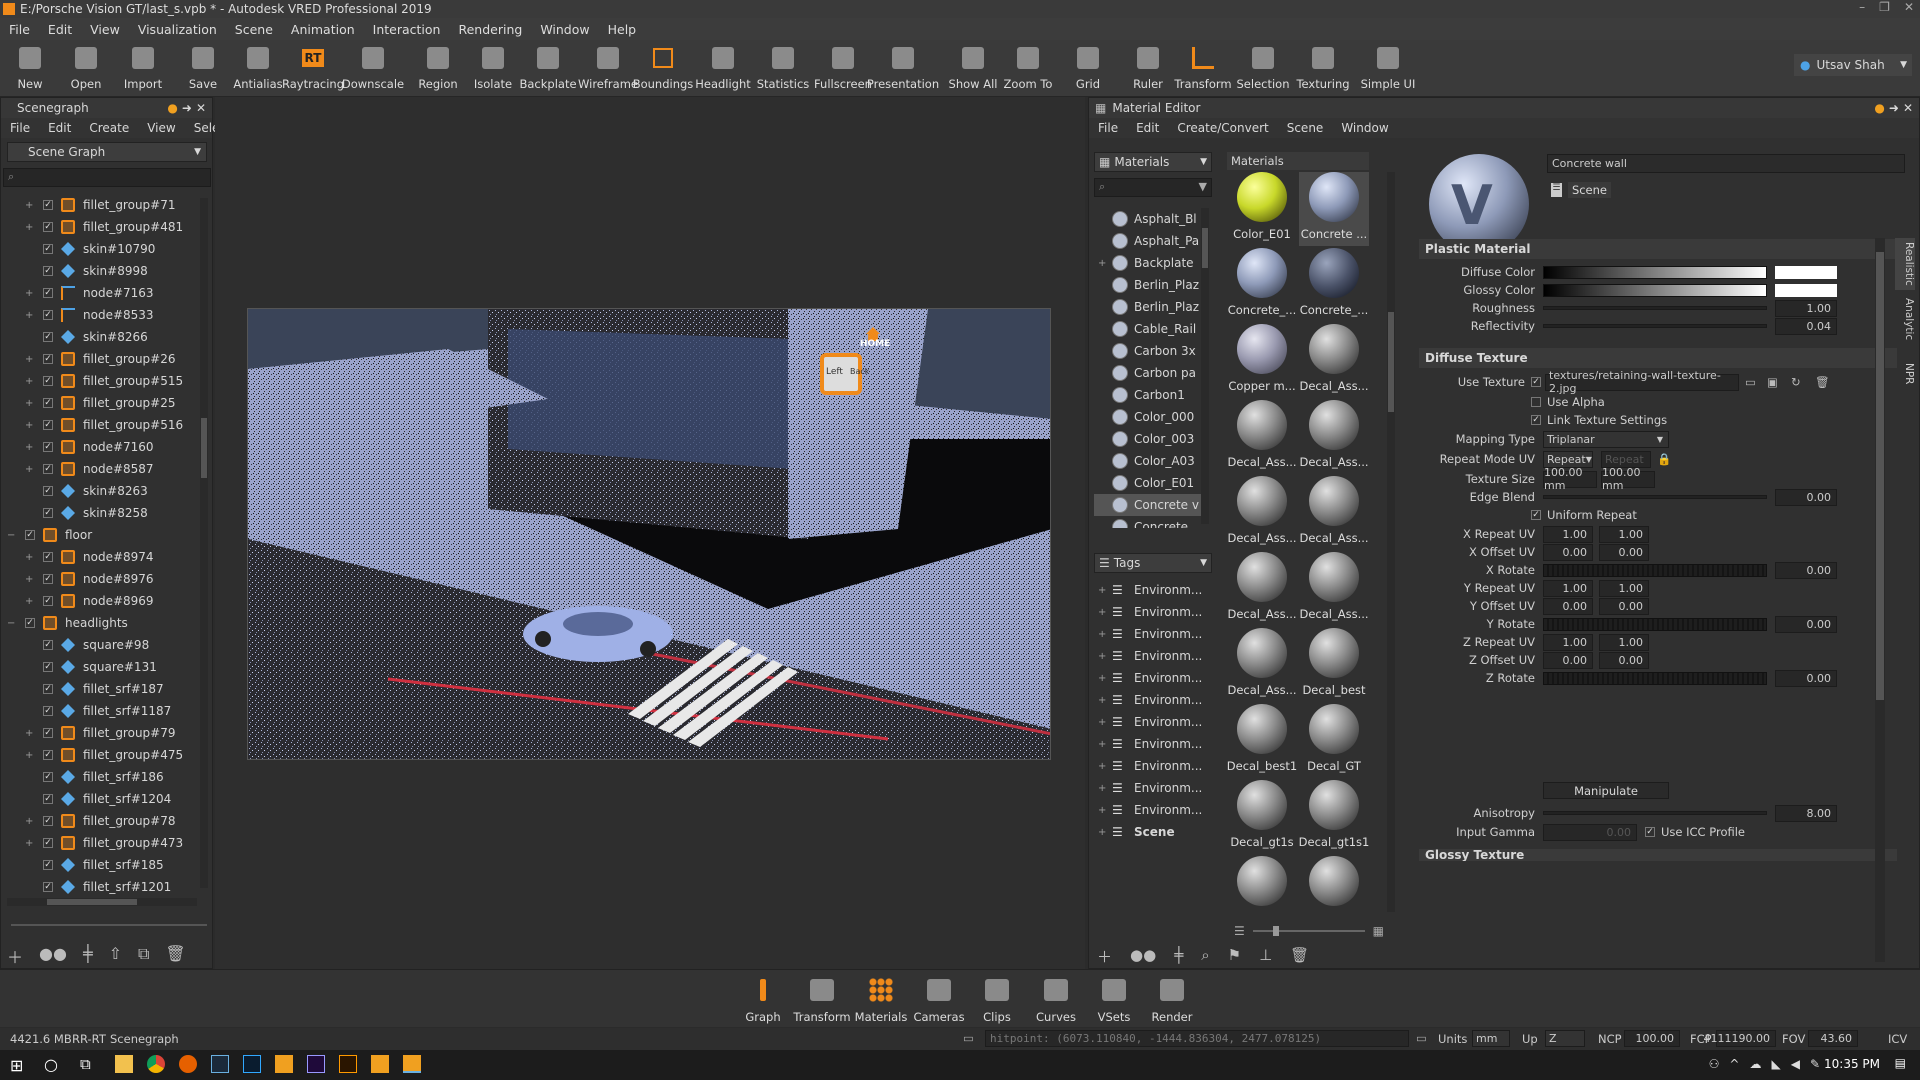  Describe the element at coordinates (323, 29) in the screenshot. I see `menu-animation: Animation` at that location.